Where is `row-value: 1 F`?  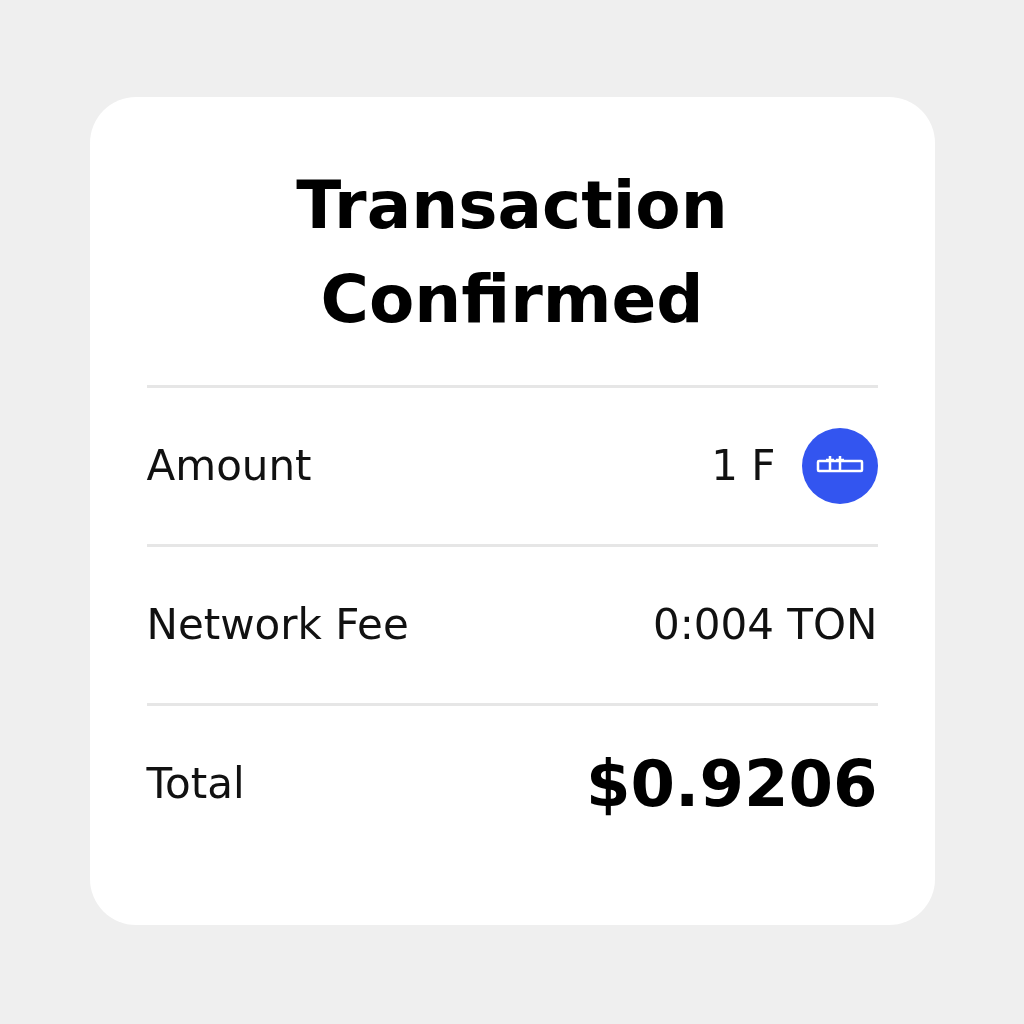
row-value: 1 F is located at coordinates (743, 465).